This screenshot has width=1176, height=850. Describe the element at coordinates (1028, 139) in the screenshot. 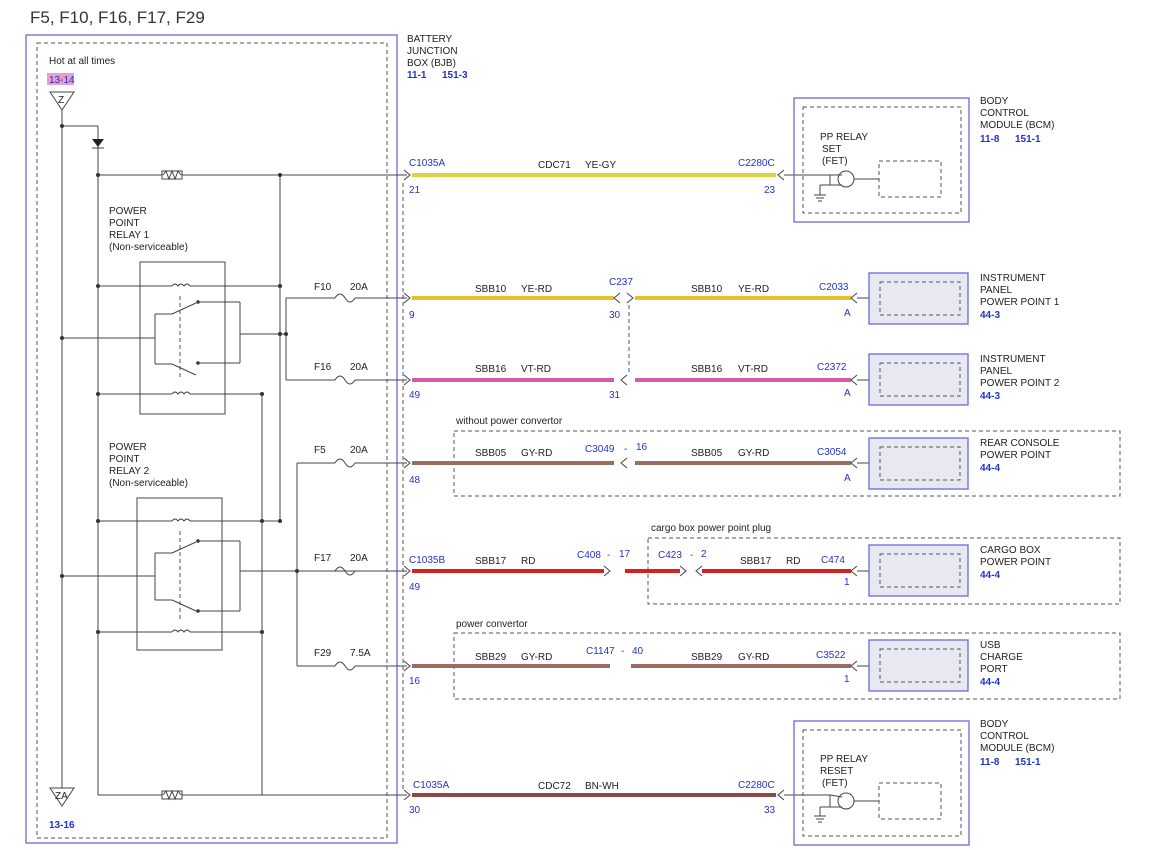

I see `svg-text: 151-1` at that location.